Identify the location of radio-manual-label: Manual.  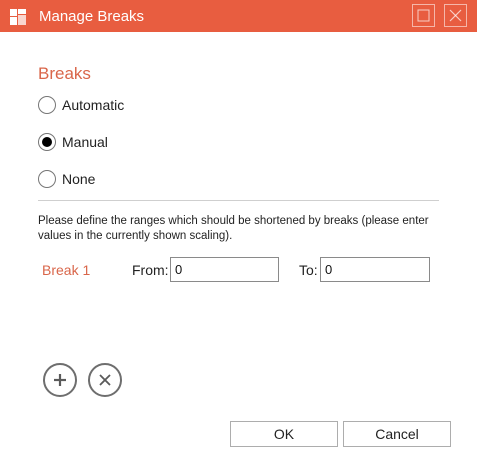
(85, 142).